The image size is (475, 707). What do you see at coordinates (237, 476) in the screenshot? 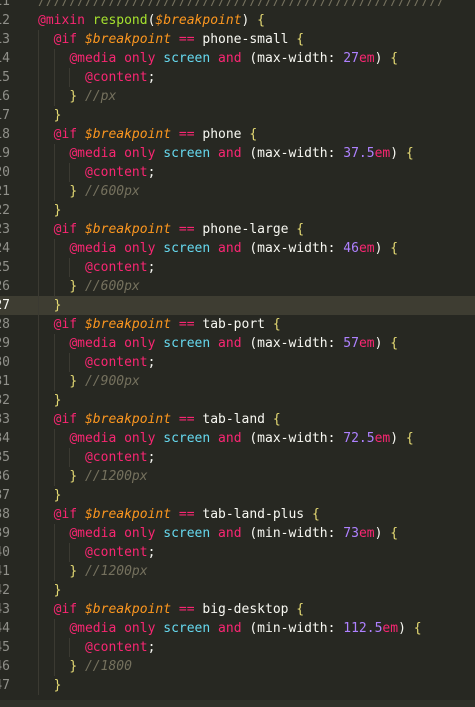
I see `code-line: 36 } //1200px` at bounding box center [237, 476].